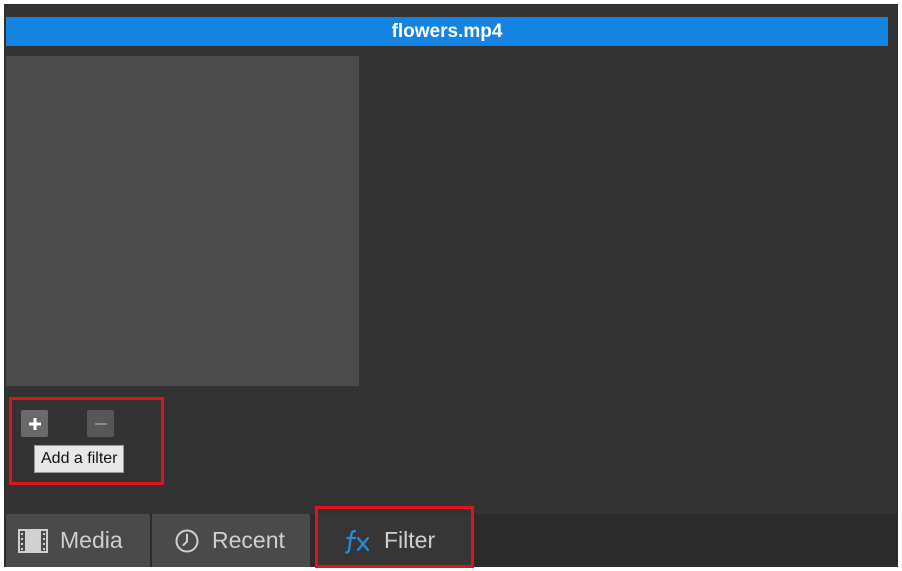 This screenshot has width=902, height=571. What do you see at coordinates (33, 540) in the screenshot?
I see `film-strip-icon` at bounding box center [33, 540].